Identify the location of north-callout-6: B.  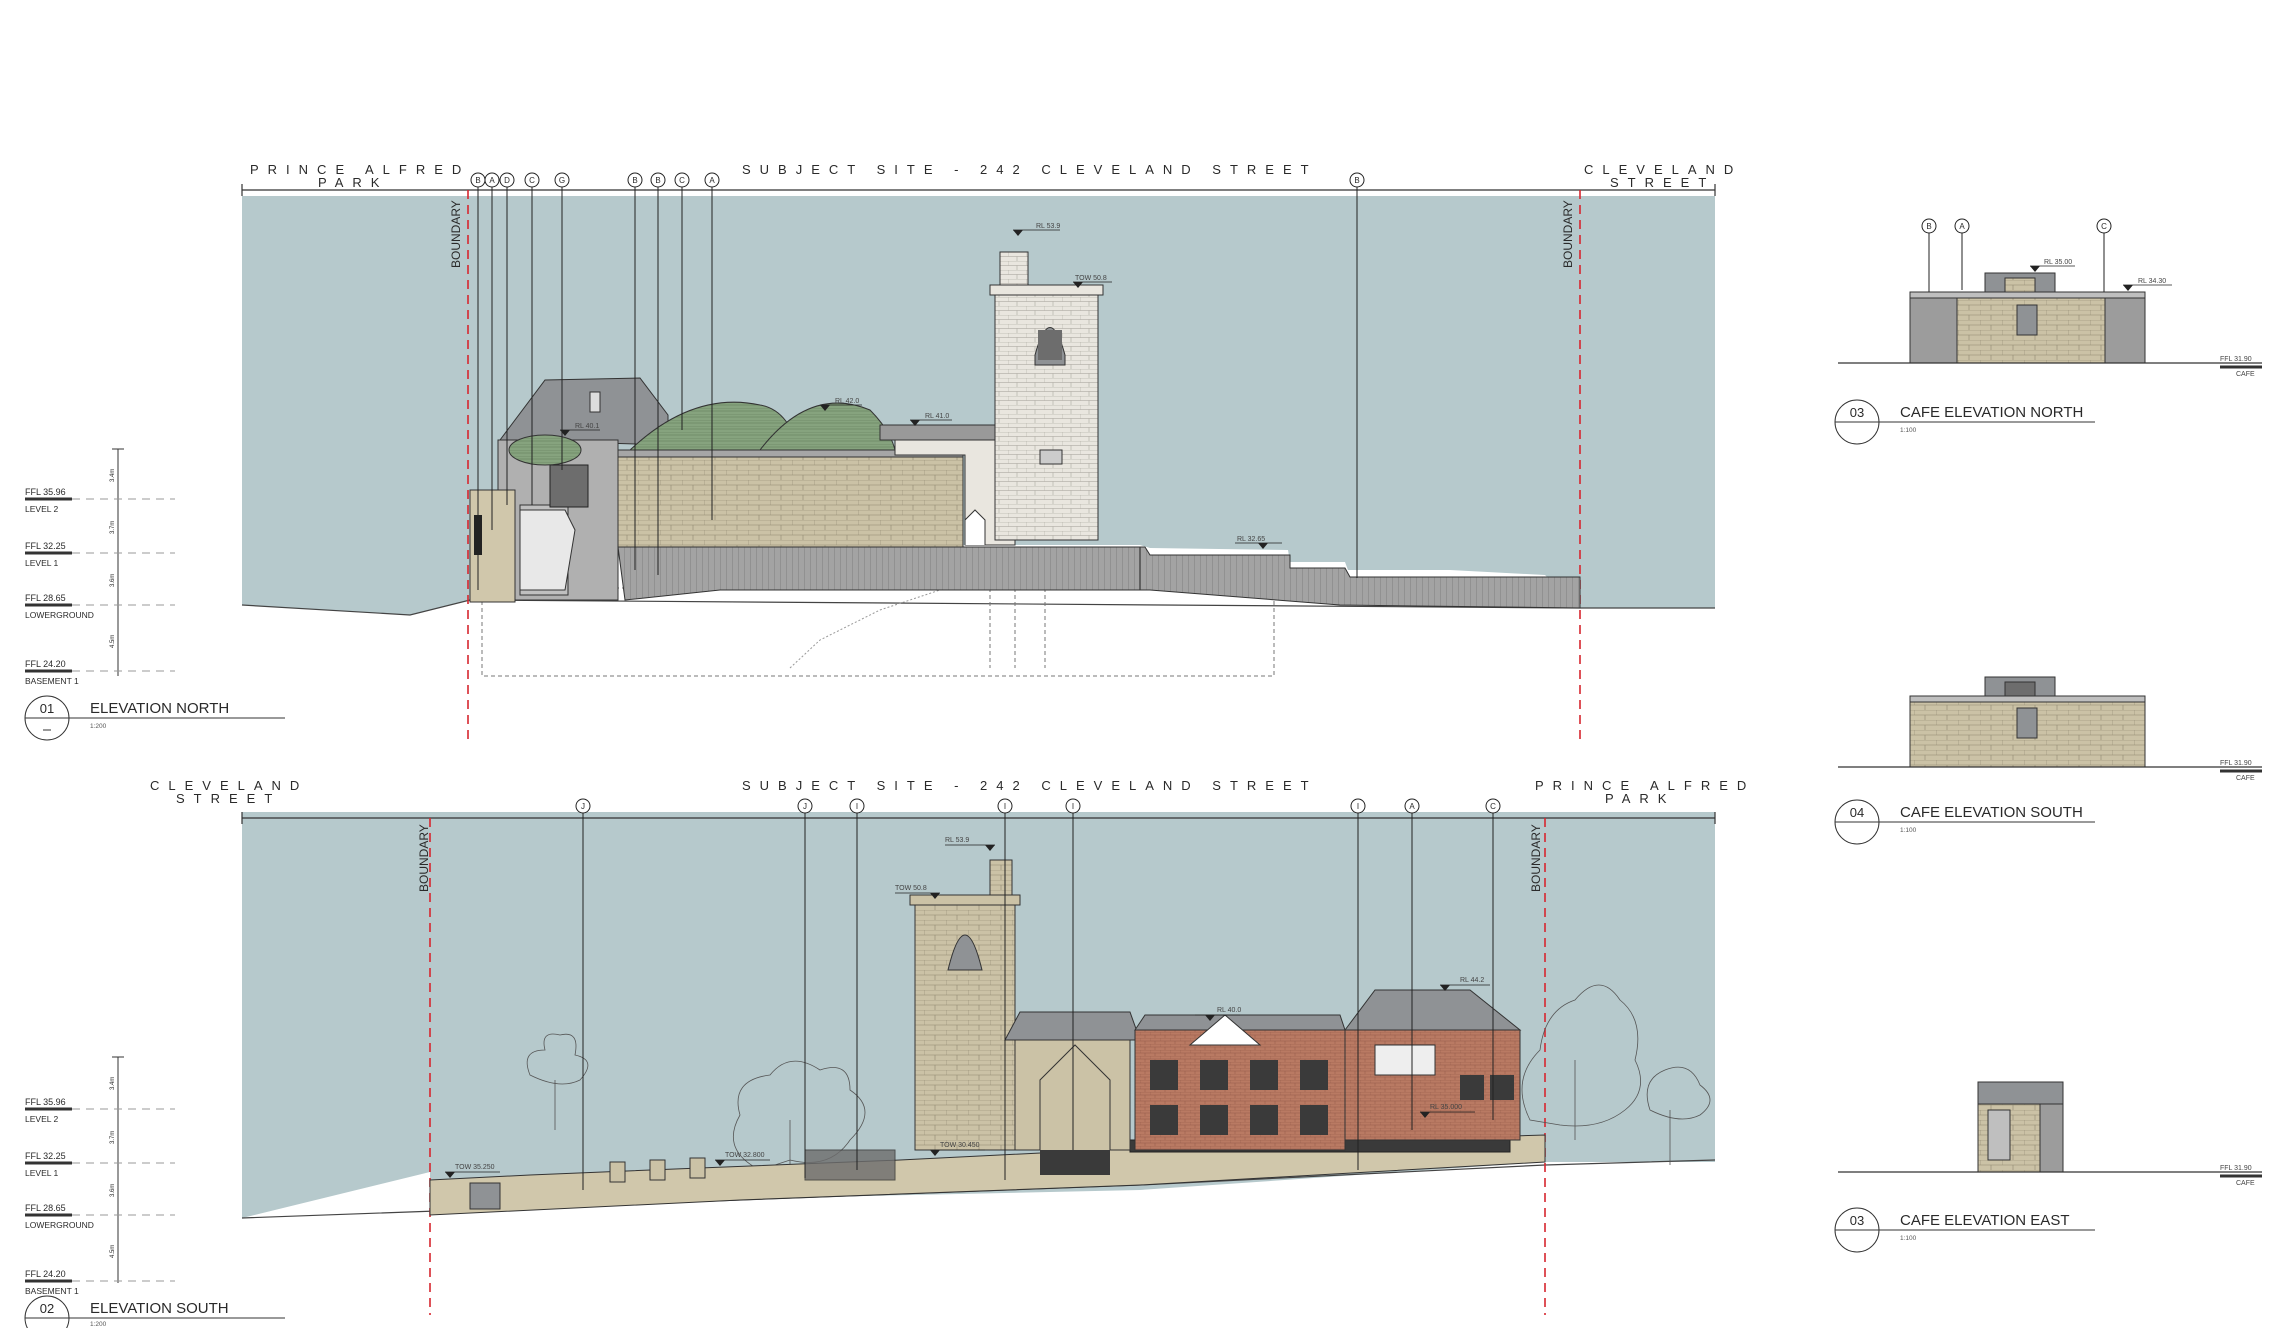
(634, 180).